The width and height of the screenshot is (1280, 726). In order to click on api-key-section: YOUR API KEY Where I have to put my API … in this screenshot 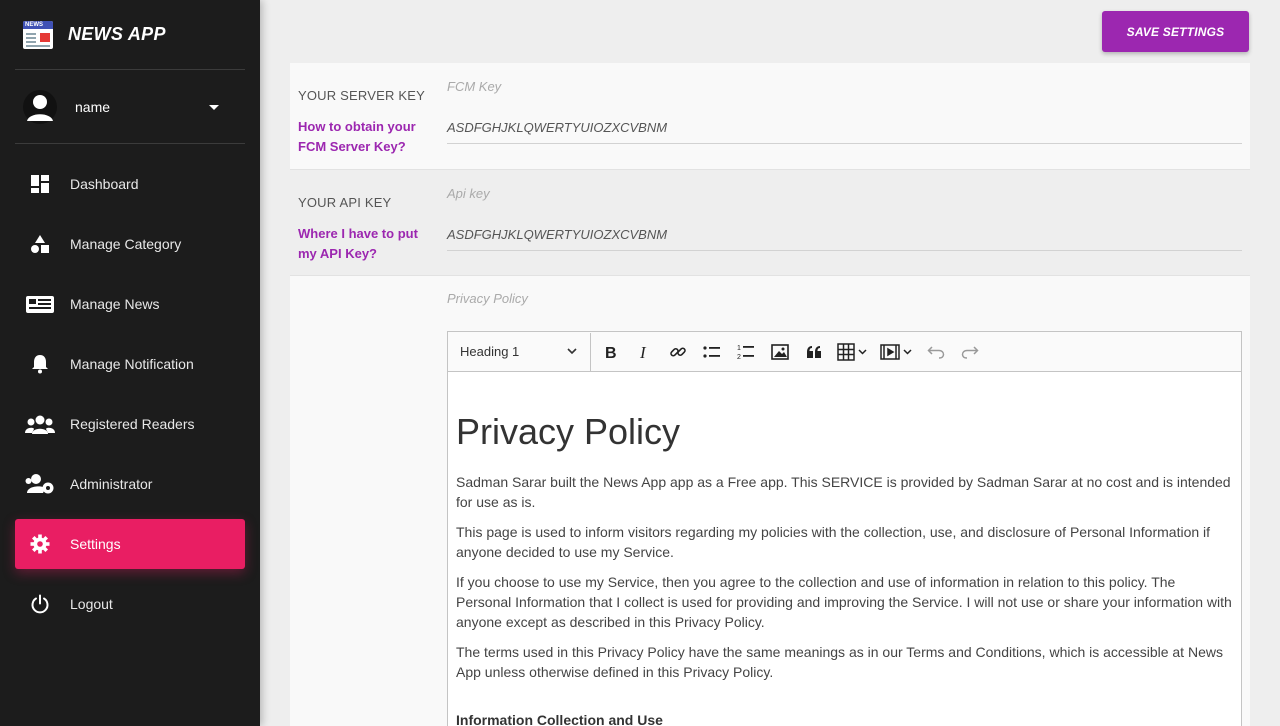, I will do `click(770, 222)`.